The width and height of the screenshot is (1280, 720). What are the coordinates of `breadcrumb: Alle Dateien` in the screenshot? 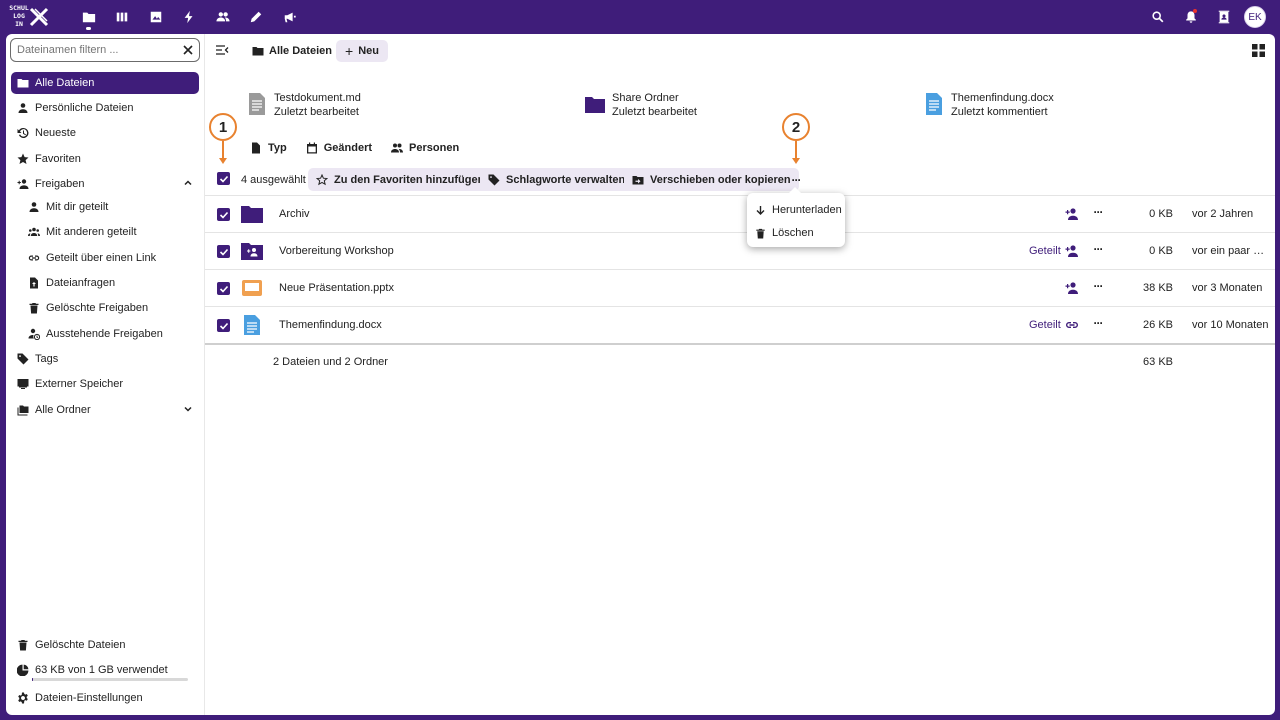 It's located at (292, 51).